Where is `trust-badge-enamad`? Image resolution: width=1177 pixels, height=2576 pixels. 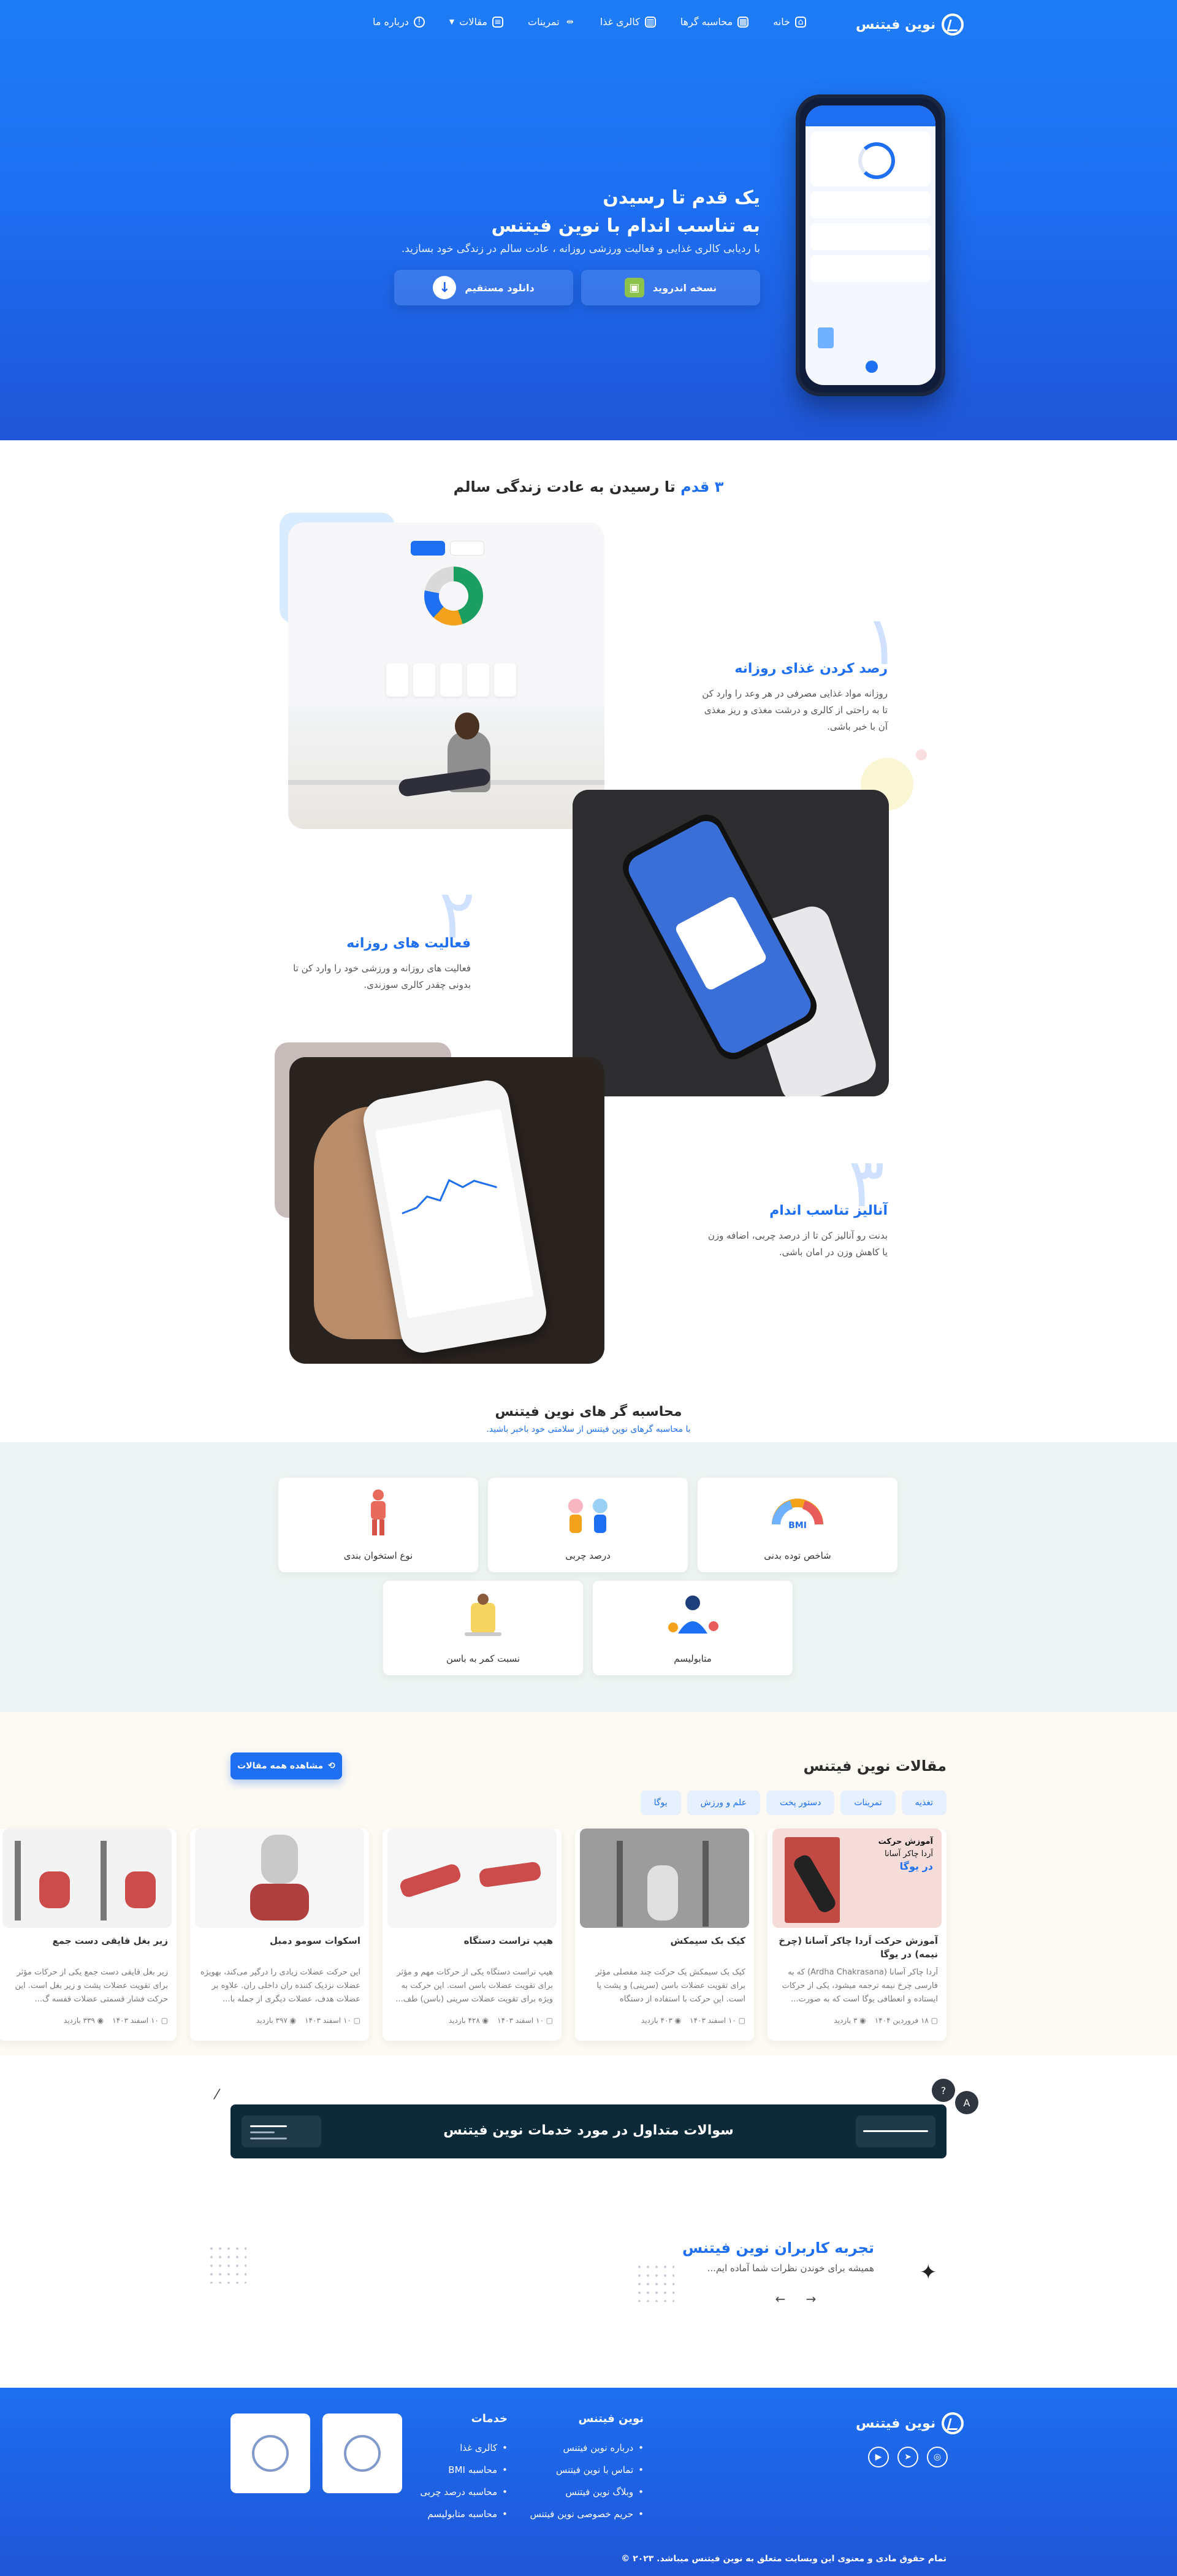 trust-badge-enamad is located at coordinates (362, 2453).